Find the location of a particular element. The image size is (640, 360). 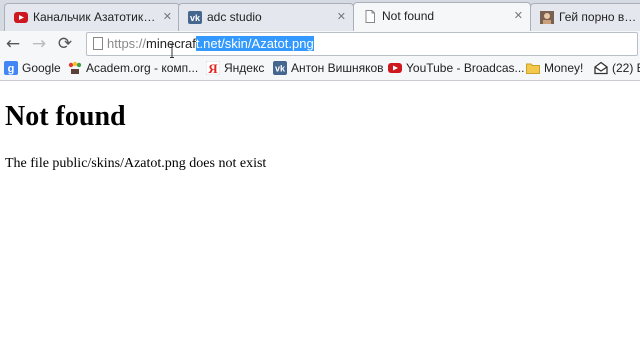

svg-text: Я is located at coordinates (213, 68).